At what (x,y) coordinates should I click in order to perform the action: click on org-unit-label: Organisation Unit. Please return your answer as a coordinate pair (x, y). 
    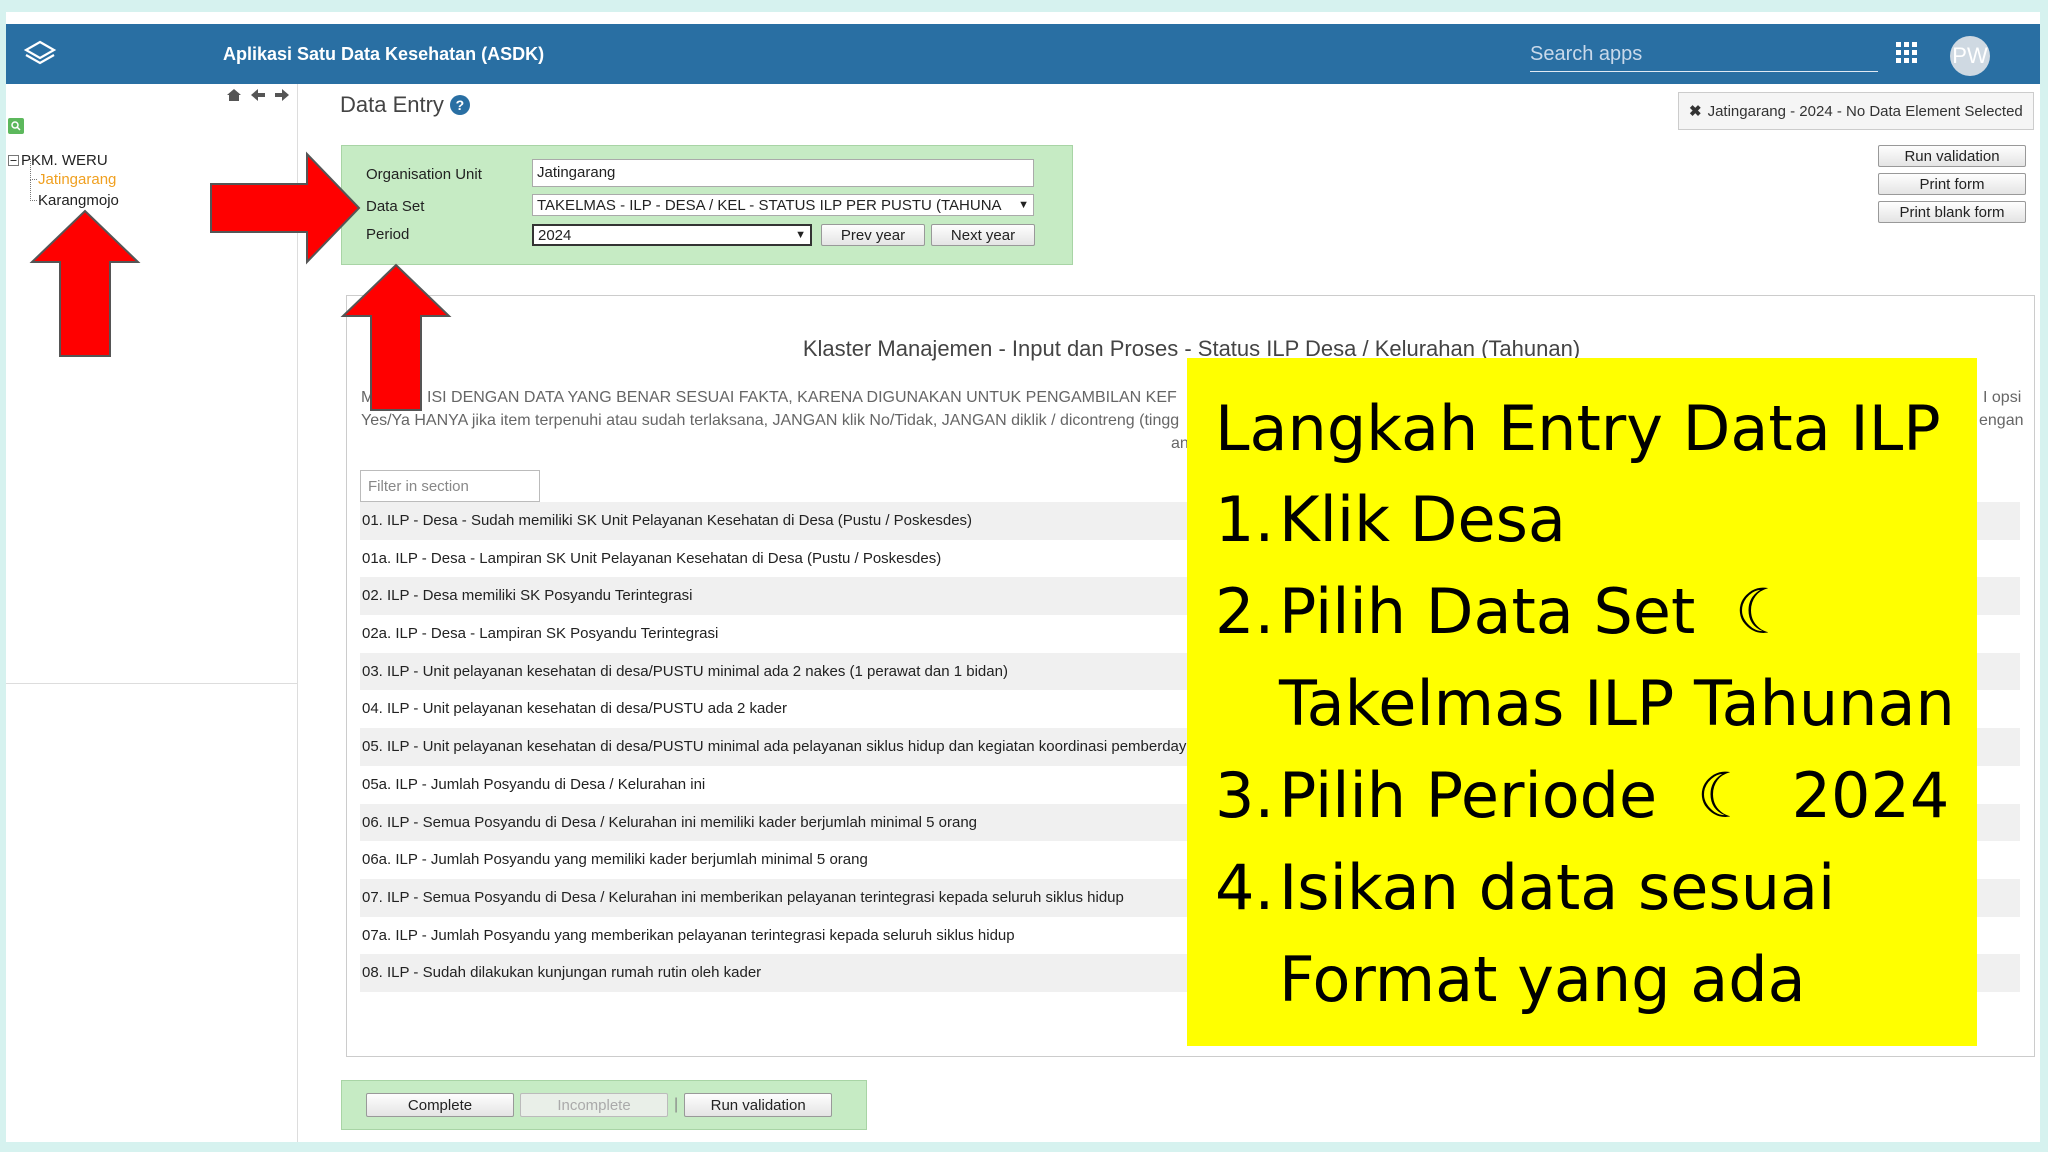
    Looking at the image, I should click on (424, 174).